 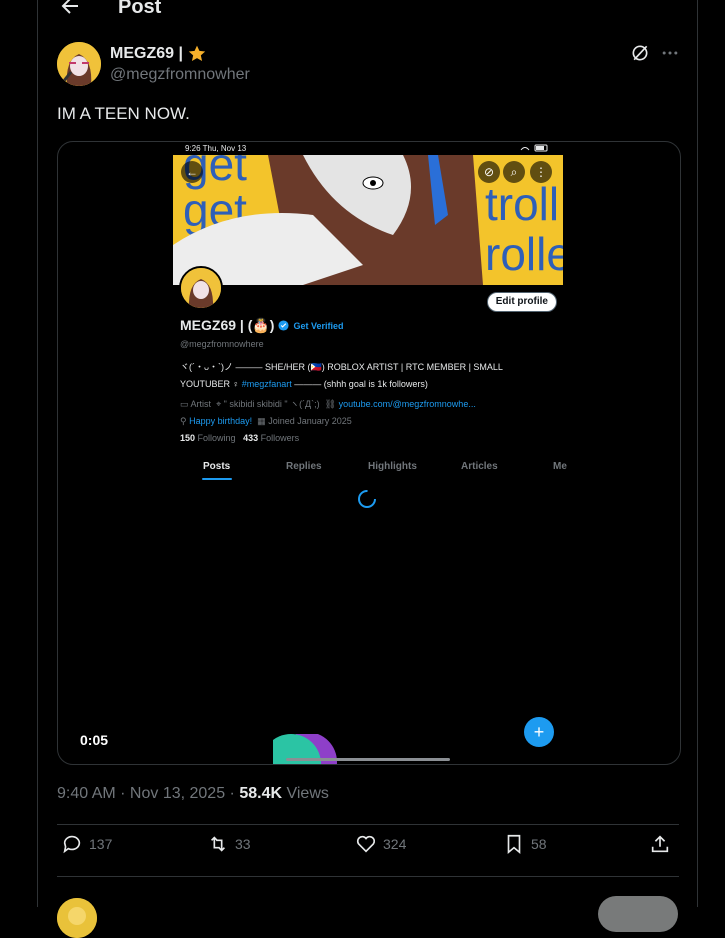 I want to click on profile-name-row: MEGZ69 | (🎂) Get Verified, so click(x=262, y=325).